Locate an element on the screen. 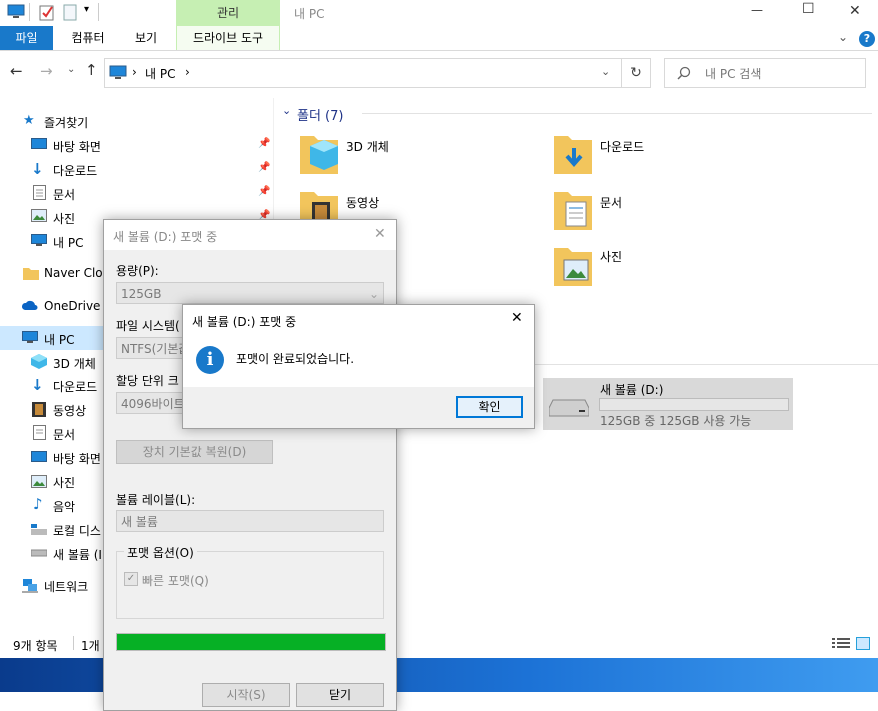  minimize-button: — is located at coordinates (757, 10).